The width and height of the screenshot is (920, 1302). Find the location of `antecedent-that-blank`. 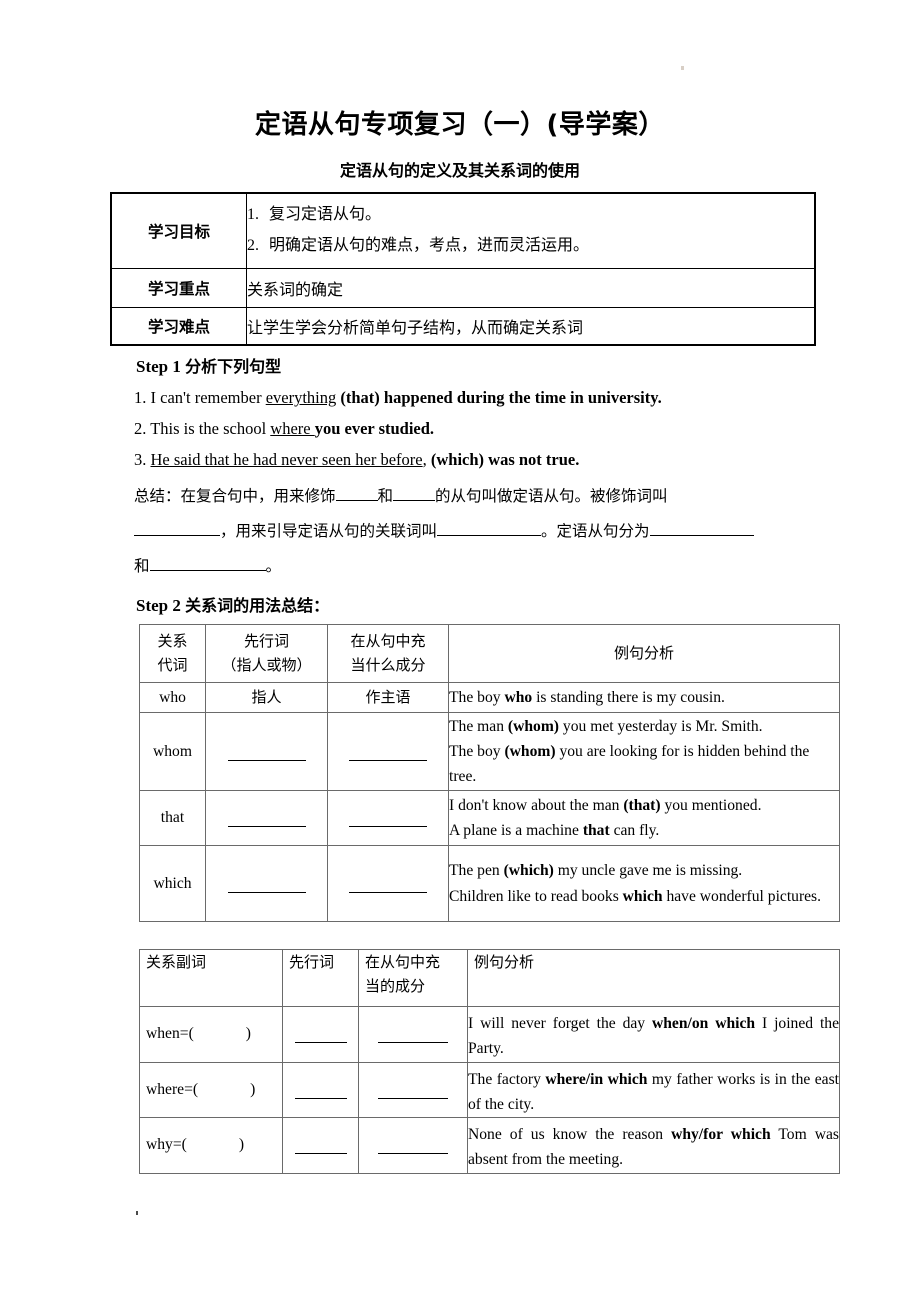

antecedent-that-blank is located at coordinates (266, 818).